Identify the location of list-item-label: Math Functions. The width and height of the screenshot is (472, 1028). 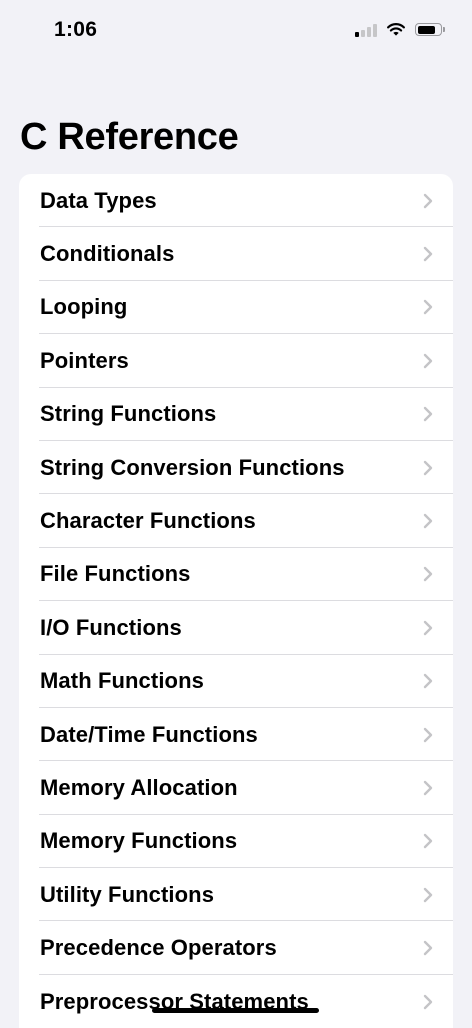
(122, 681).